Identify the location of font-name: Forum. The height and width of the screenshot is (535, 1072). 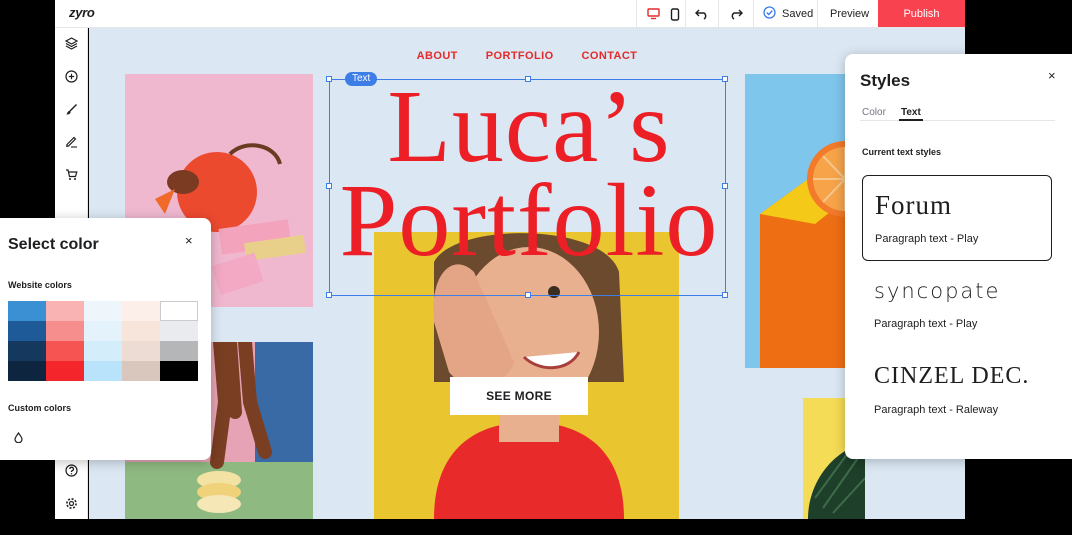
(914, 205).